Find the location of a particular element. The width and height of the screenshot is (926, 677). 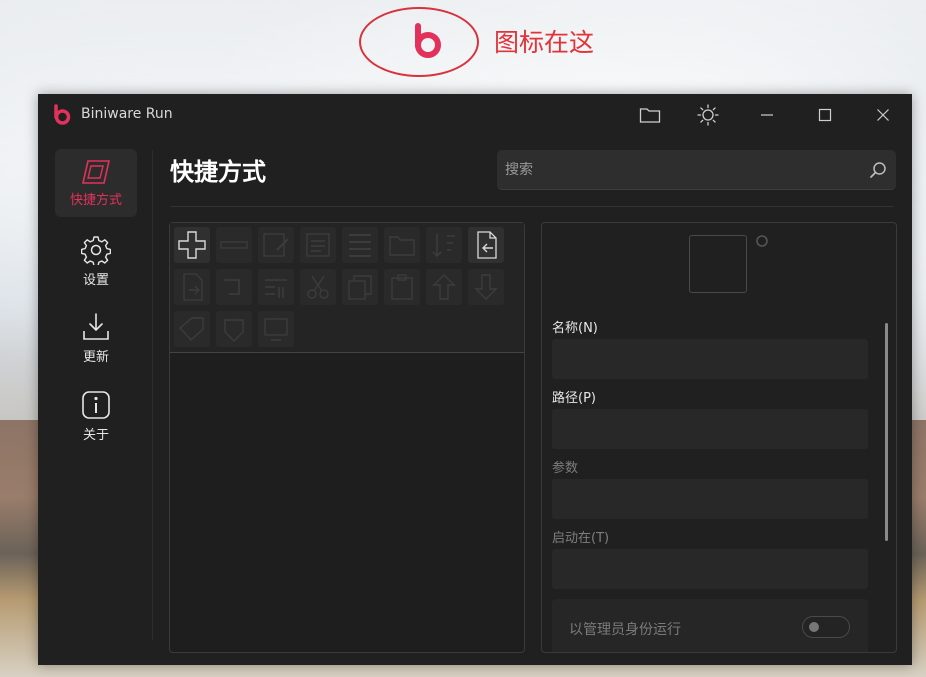

paste-button is located at coordinates (402, 287).